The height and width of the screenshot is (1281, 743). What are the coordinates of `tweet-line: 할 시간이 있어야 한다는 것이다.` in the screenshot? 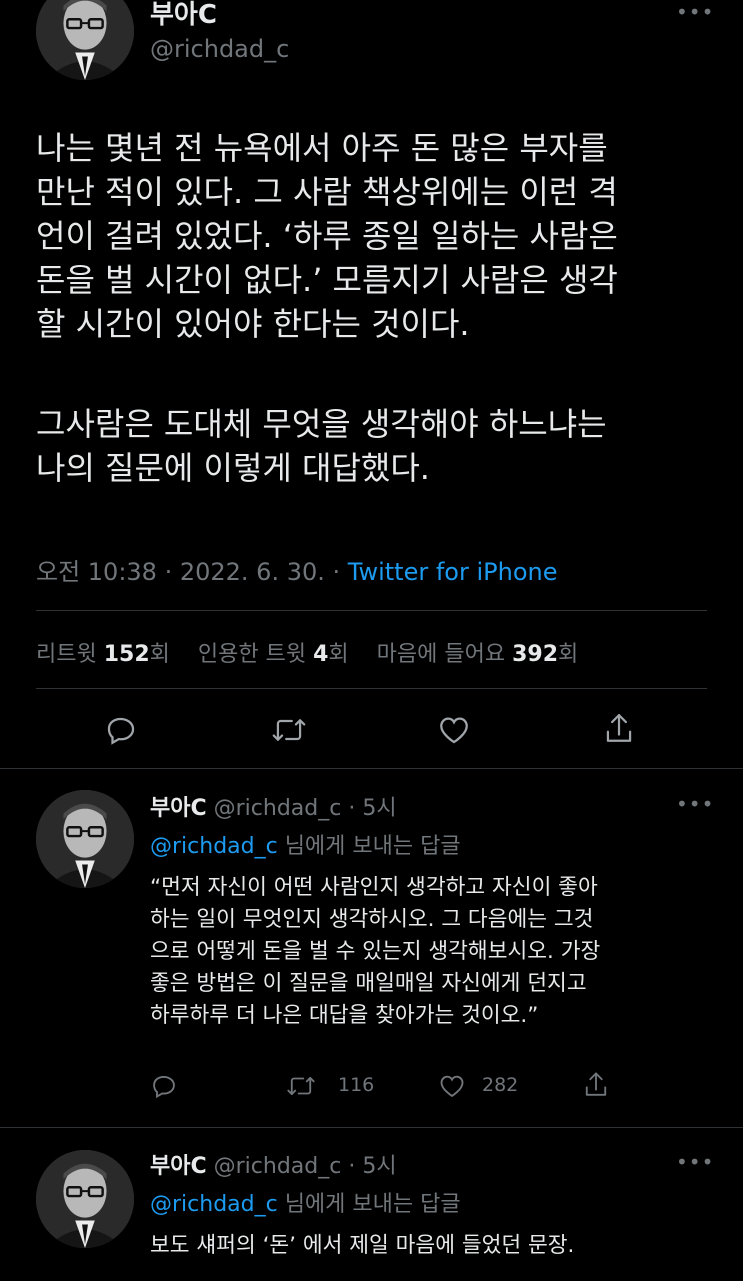 It's located at (253, 324).